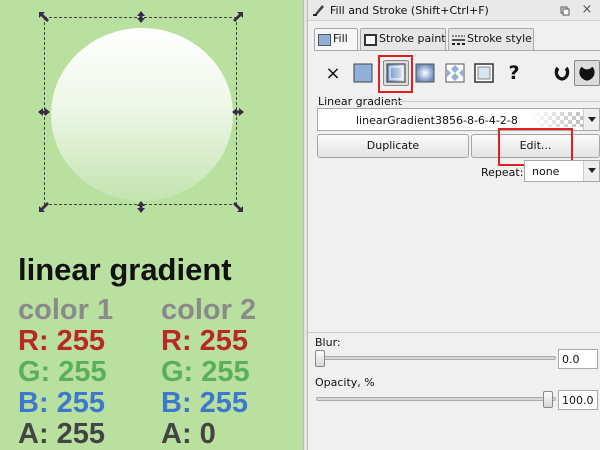  I want to click on flat-color-button, so click(363, 73).